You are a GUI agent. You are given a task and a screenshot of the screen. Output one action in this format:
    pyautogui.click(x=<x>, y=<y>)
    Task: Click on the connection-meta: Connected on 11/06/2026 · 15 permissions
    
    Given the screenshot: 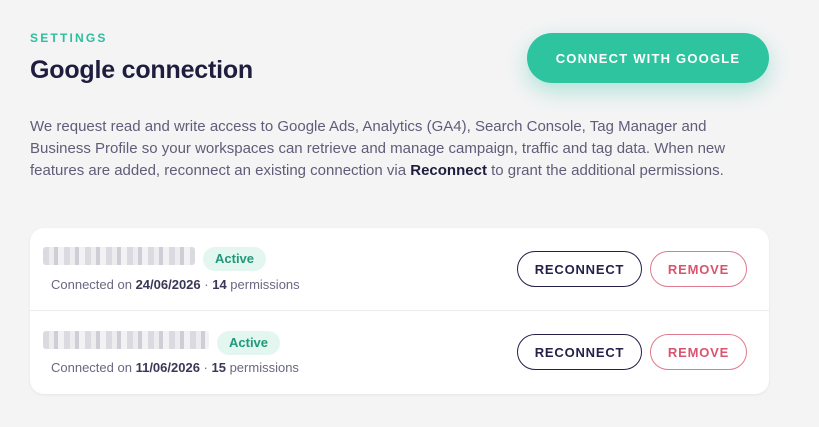 What is the action you would take?
    pyautogui.click(x=175, y=367)
    